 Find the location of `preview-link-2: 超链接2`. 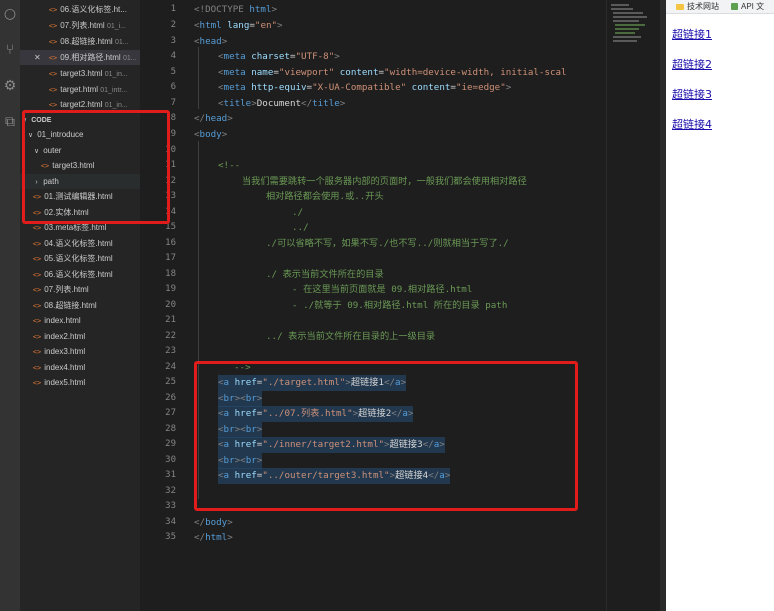

preview-link-2: 超链接2 is located at coordinates (692, 64).